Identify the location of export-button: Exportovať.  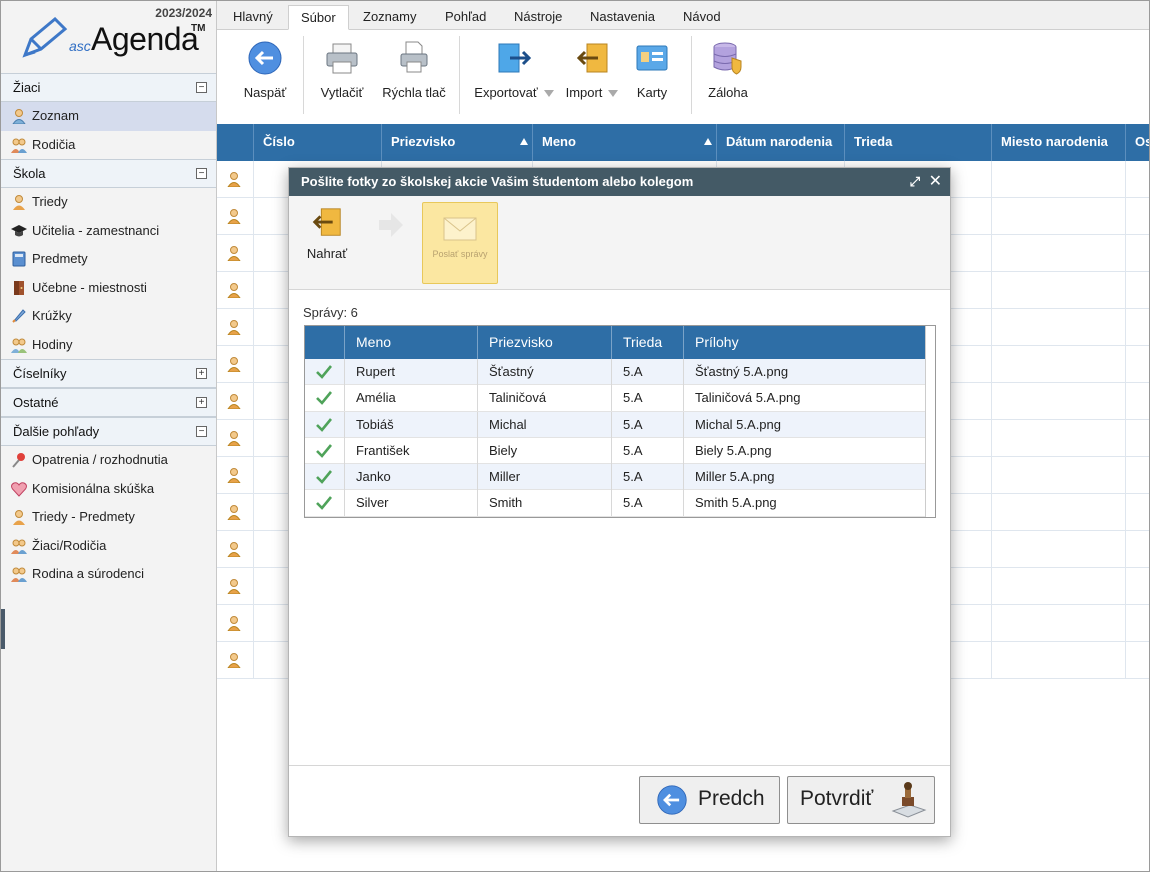
(514, 69).